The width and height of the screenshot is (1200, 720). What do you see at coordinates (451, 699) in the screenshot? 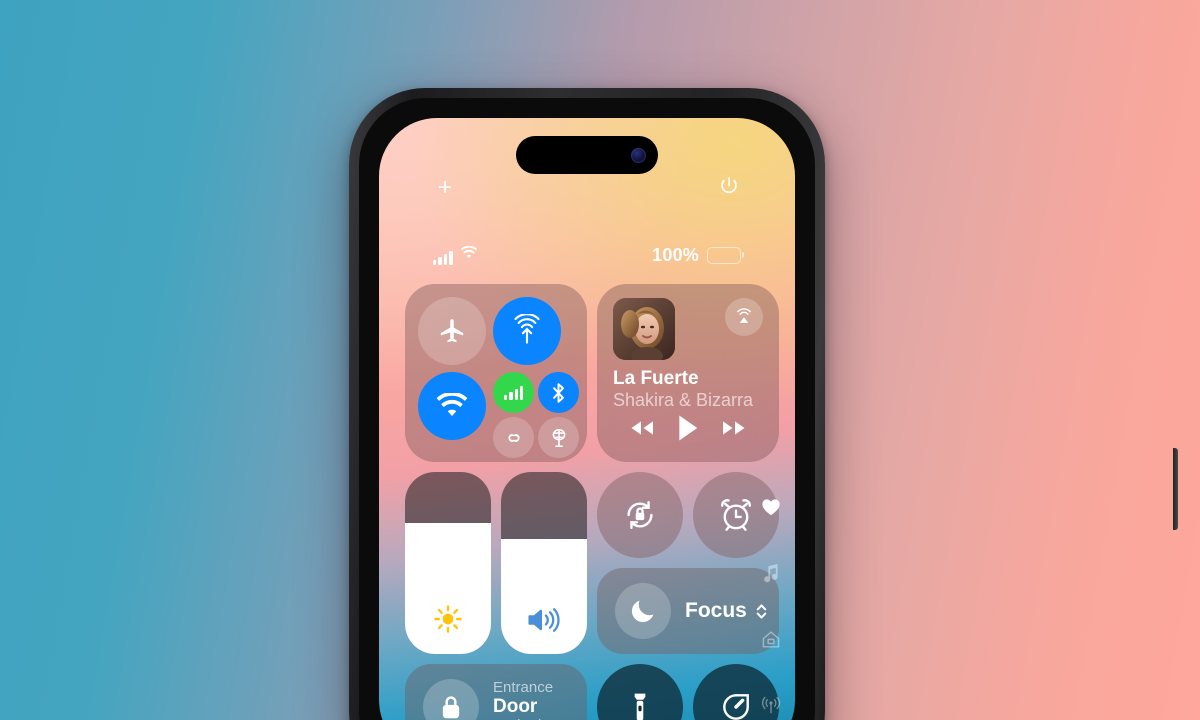
I see `lock-icon` at bounding box center [451, 699].